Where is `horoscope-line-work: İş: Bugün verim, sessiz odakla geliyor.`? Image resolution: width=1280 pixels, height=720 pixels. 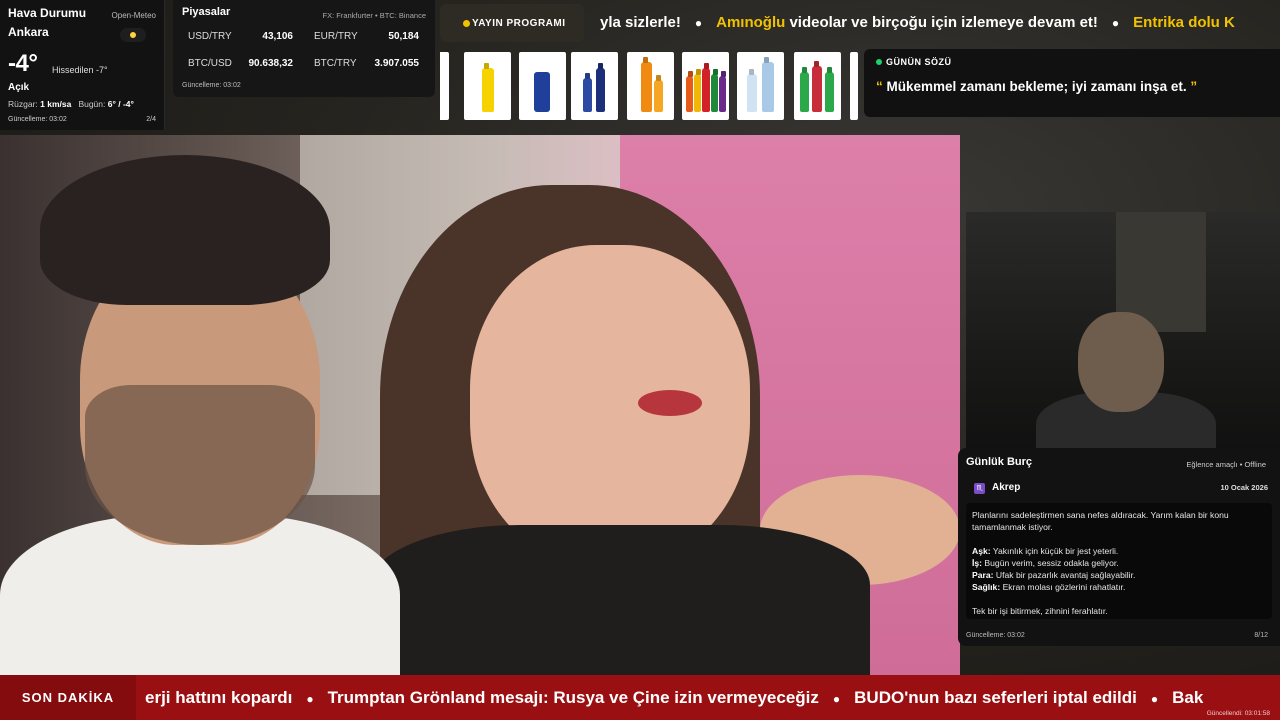
horoscope-line-work: İş: Bugün verim, sessiz odakla geliyor. is located at coordinates (1045, 563).